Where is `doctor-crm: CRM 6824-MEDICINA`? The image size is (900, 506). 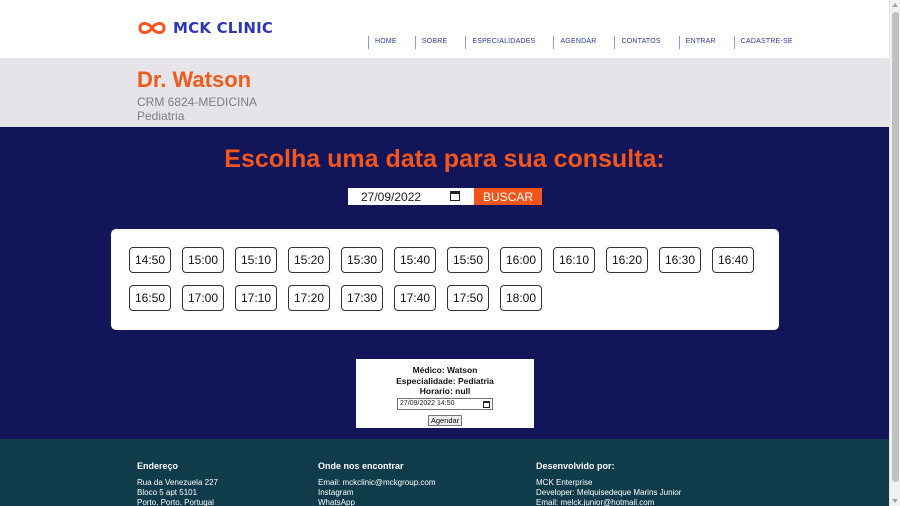 doctor-crm: CRM 6824-MEDICINA is located at coordinates (197, 102).